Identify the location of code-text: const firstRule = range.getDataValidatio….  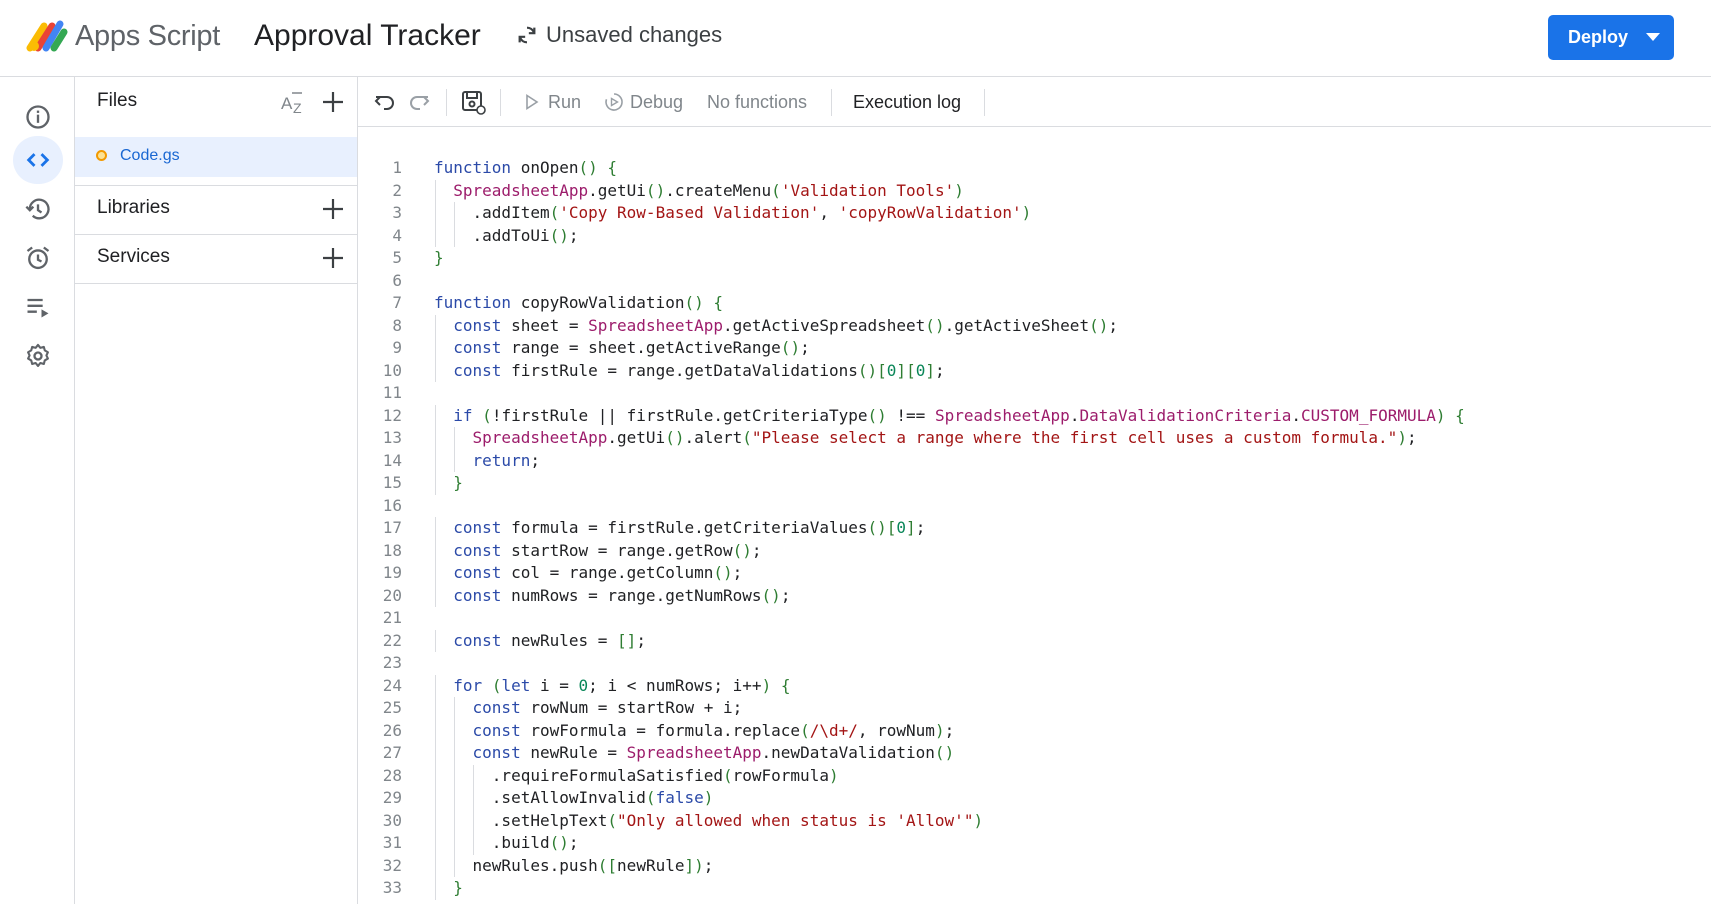
(699, 370).